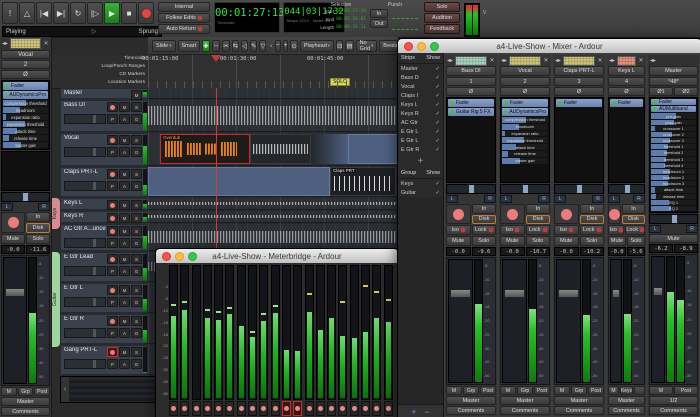 The height and width of the screenshot is (417, 700). What do you see at coordinates (25, 391) in the screenshot?
I see `group-button: Grp` at bounding box center [25, 391].